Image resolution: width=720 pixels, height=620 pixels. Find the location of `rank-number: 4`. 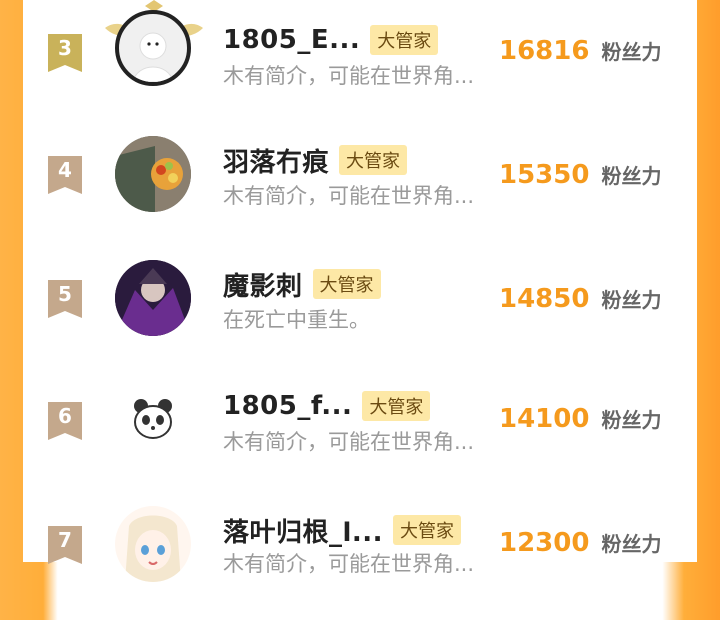

rank-number: 4 is located at coordinates (65, 170).